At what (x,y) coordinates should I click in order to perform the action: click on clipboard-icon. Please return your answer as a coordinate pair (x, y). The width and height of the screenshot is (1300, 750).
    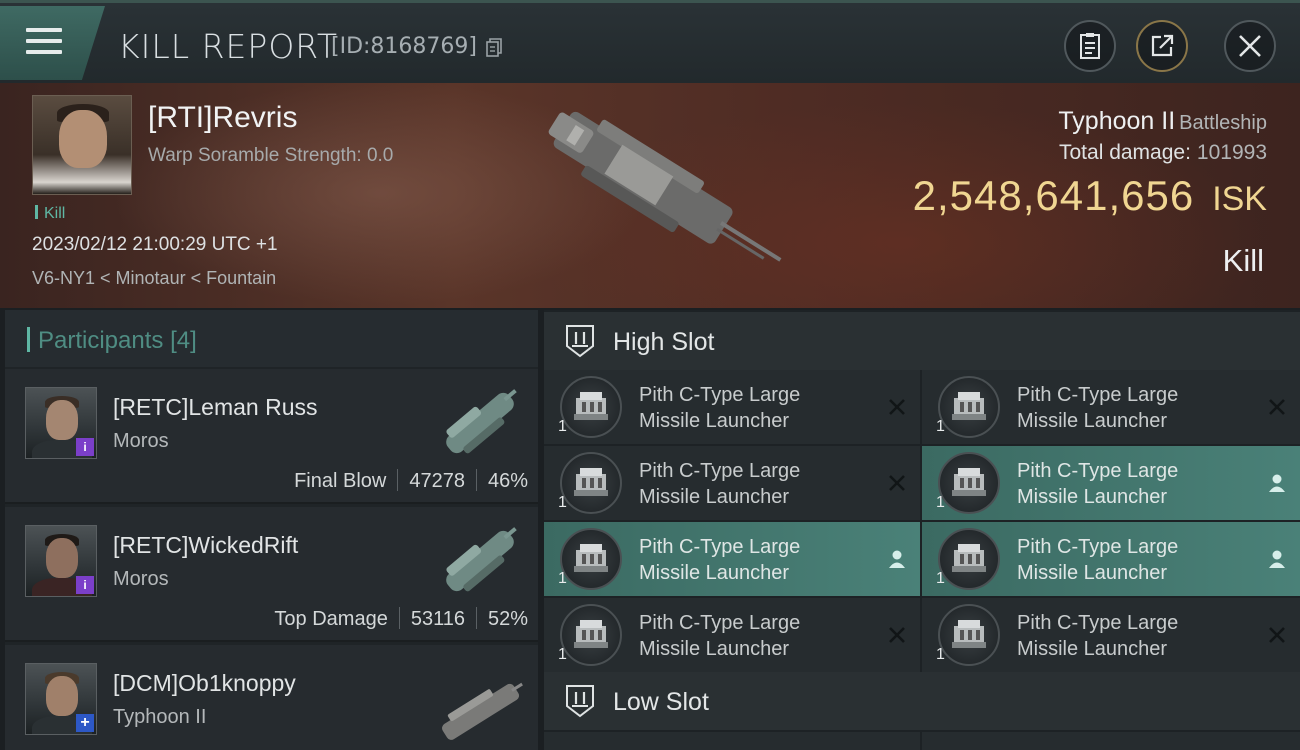
    Looking at the image, I should click on (1090, 46).